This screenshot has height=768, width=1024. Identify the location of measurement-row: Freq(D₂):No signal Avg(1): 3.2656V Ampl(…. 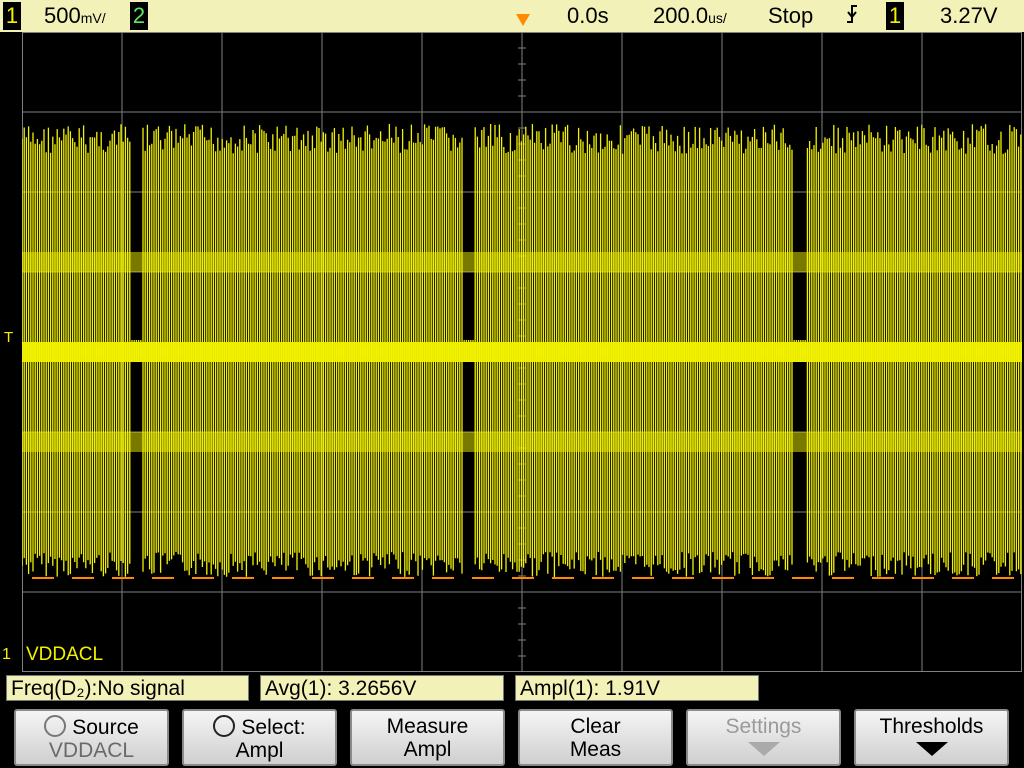
(512, 689).